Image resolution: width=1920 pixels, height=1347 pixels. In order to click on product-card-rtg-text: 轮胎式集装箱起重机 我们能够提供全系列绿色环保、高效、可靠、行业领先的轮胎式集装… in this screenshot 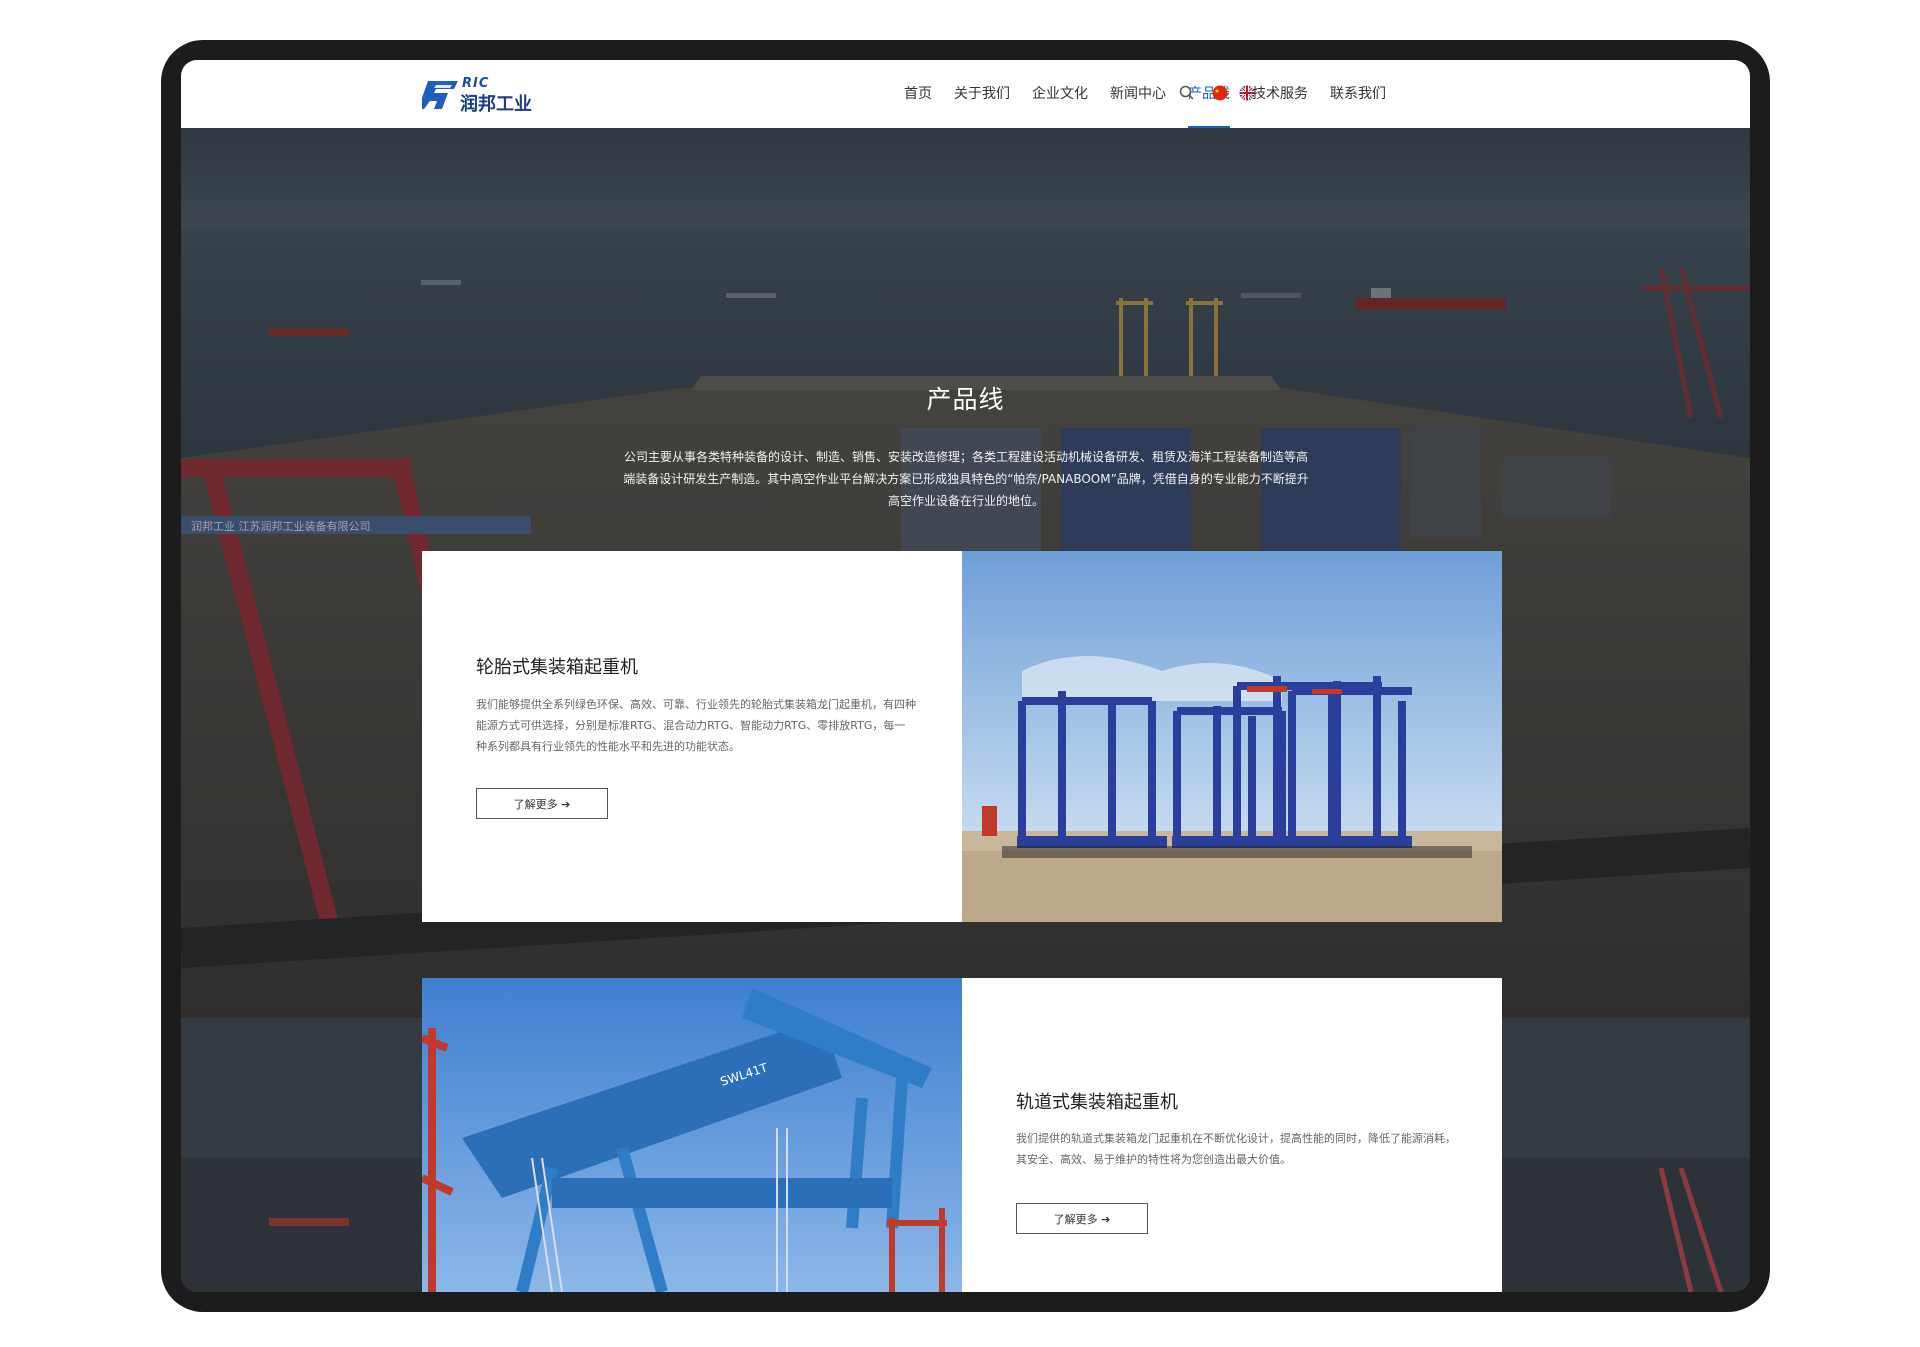, I will do `click(692, 736)`.